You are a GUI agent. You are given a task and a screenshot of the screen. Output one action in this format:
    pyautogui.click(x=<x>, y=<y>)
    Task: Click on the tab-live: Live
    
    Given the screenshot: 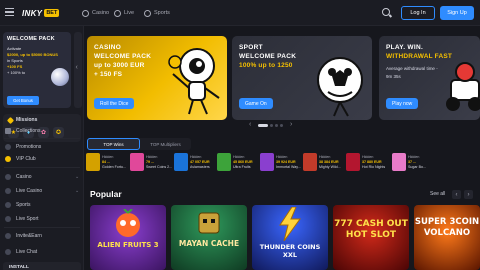 What is the action you would take?
    pyautogui.click(x=124, y=13)
    